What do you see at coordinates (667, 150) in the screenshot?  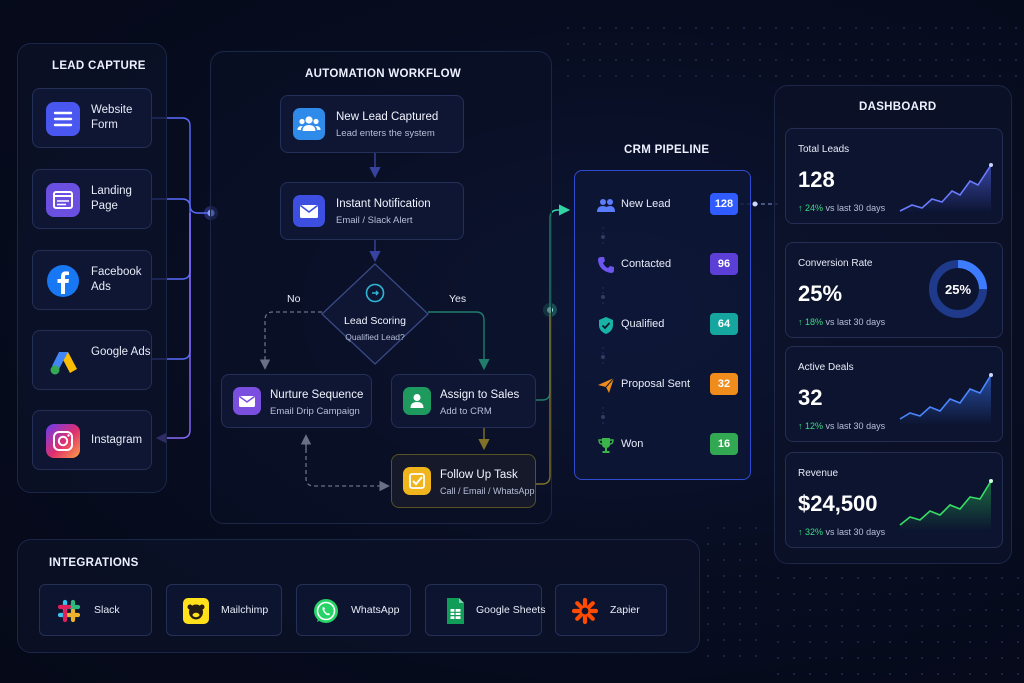 I see `crm-pipeline-title: CRM PIPELINE` at bounding box center [667, 150].